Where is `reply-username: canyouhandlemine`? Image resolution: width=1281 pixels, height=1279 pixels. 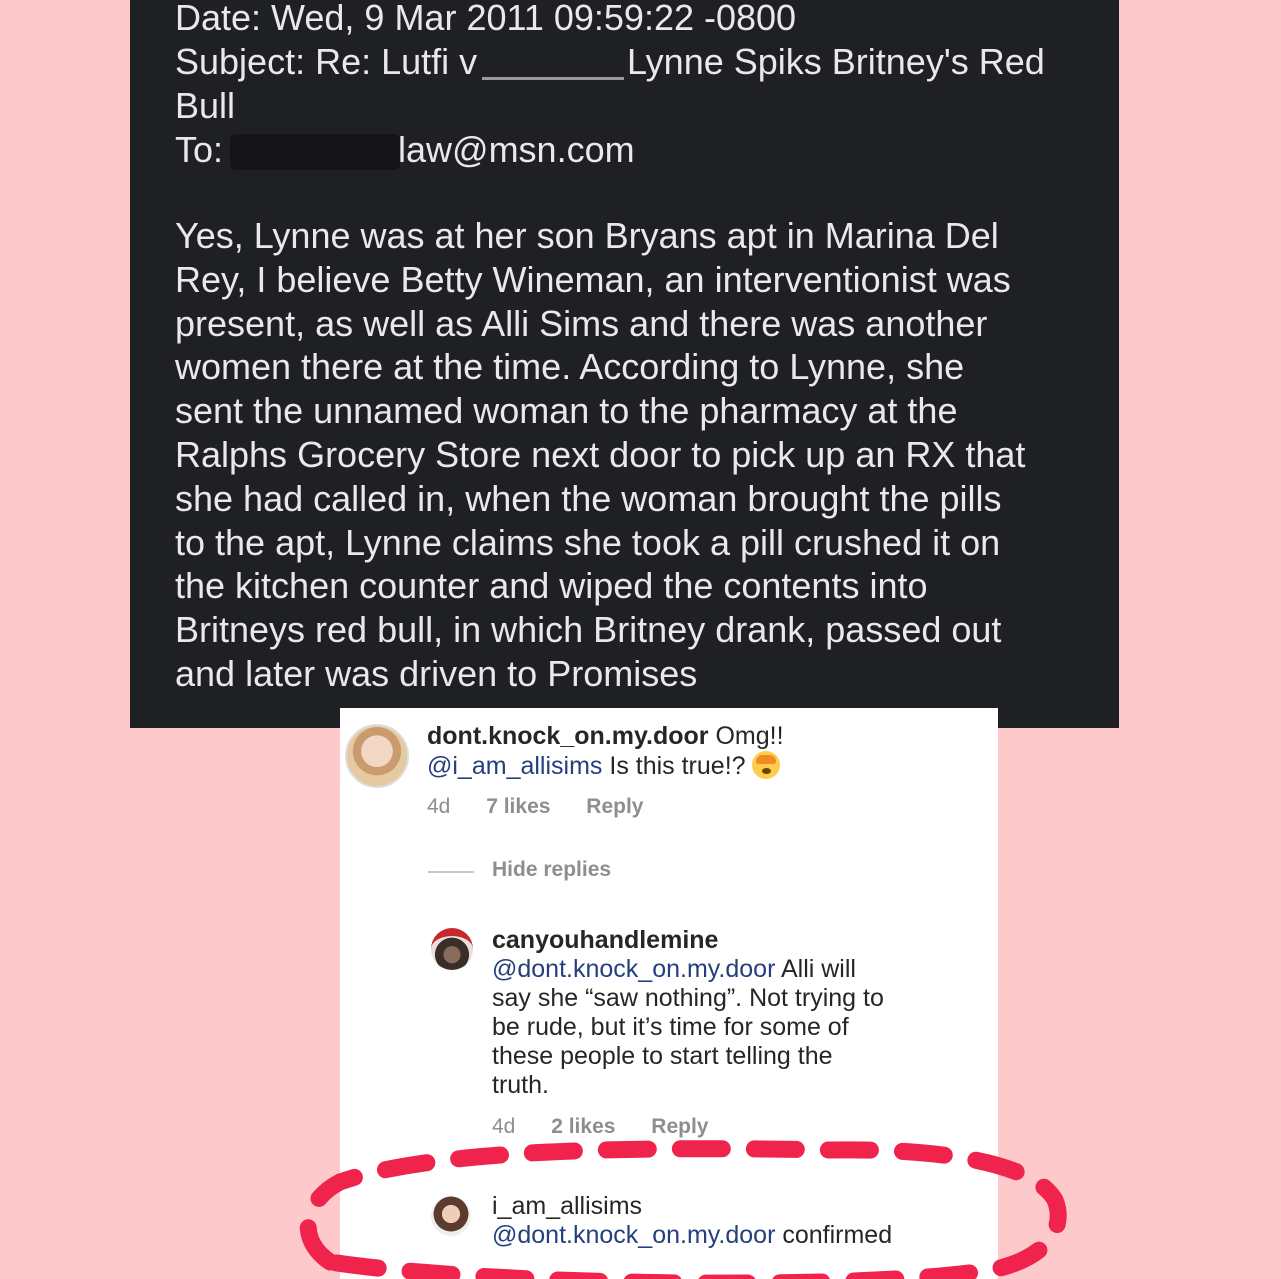
reply-username: canyouhandlemine is located at coordinates (742, 940).